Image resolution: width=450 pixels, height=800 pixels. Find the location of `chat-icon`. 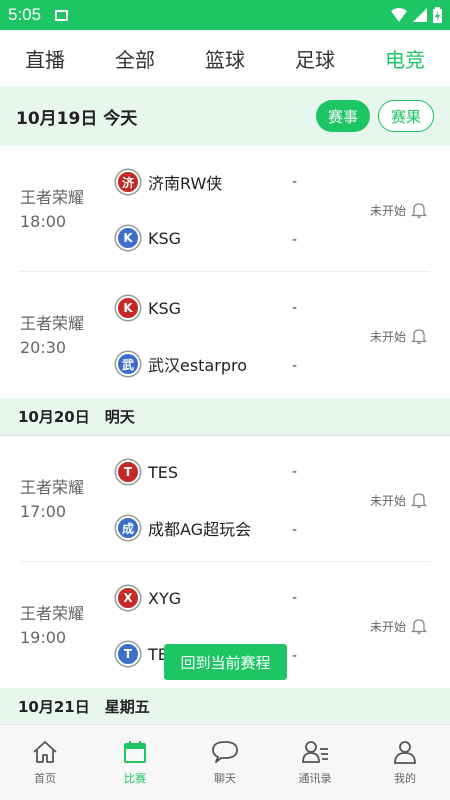

chat-icon is located at coordinates (225, 751).